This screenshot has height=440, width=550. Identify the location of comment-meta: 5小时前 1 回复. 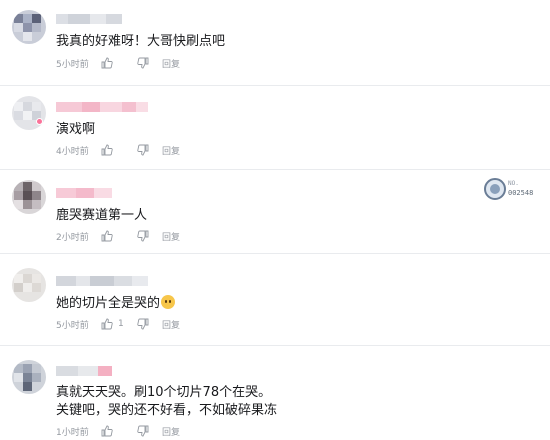
(118, 324).